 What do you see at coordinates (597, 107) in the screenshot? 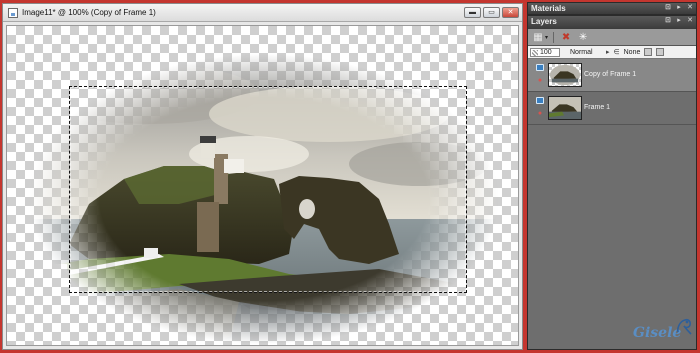
I see `layer-name: Frame 1` at bounding box center [597, 107].